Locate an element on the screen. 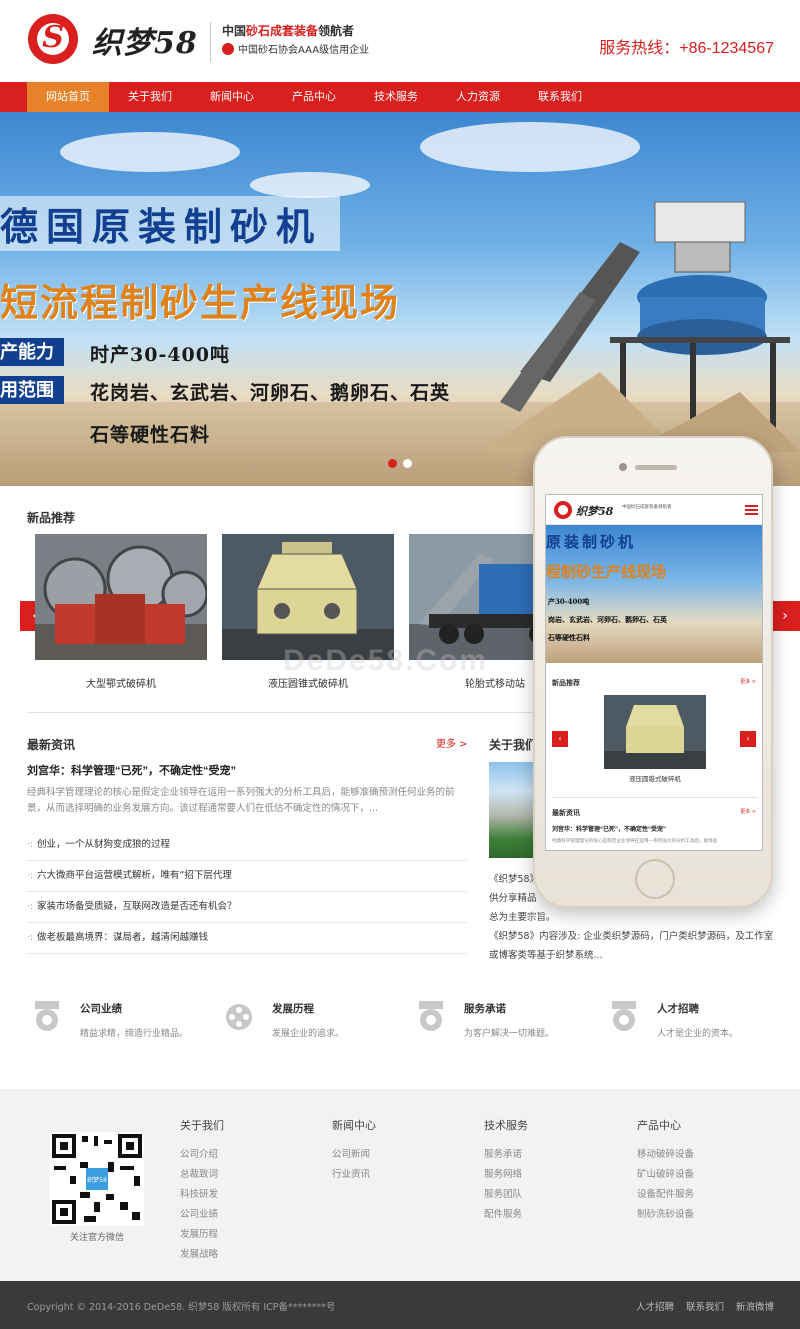 Image resolution: width=800 pixels, height=1329 pixels. logo-text: 织梦58 is located at coordinates (145, 40).